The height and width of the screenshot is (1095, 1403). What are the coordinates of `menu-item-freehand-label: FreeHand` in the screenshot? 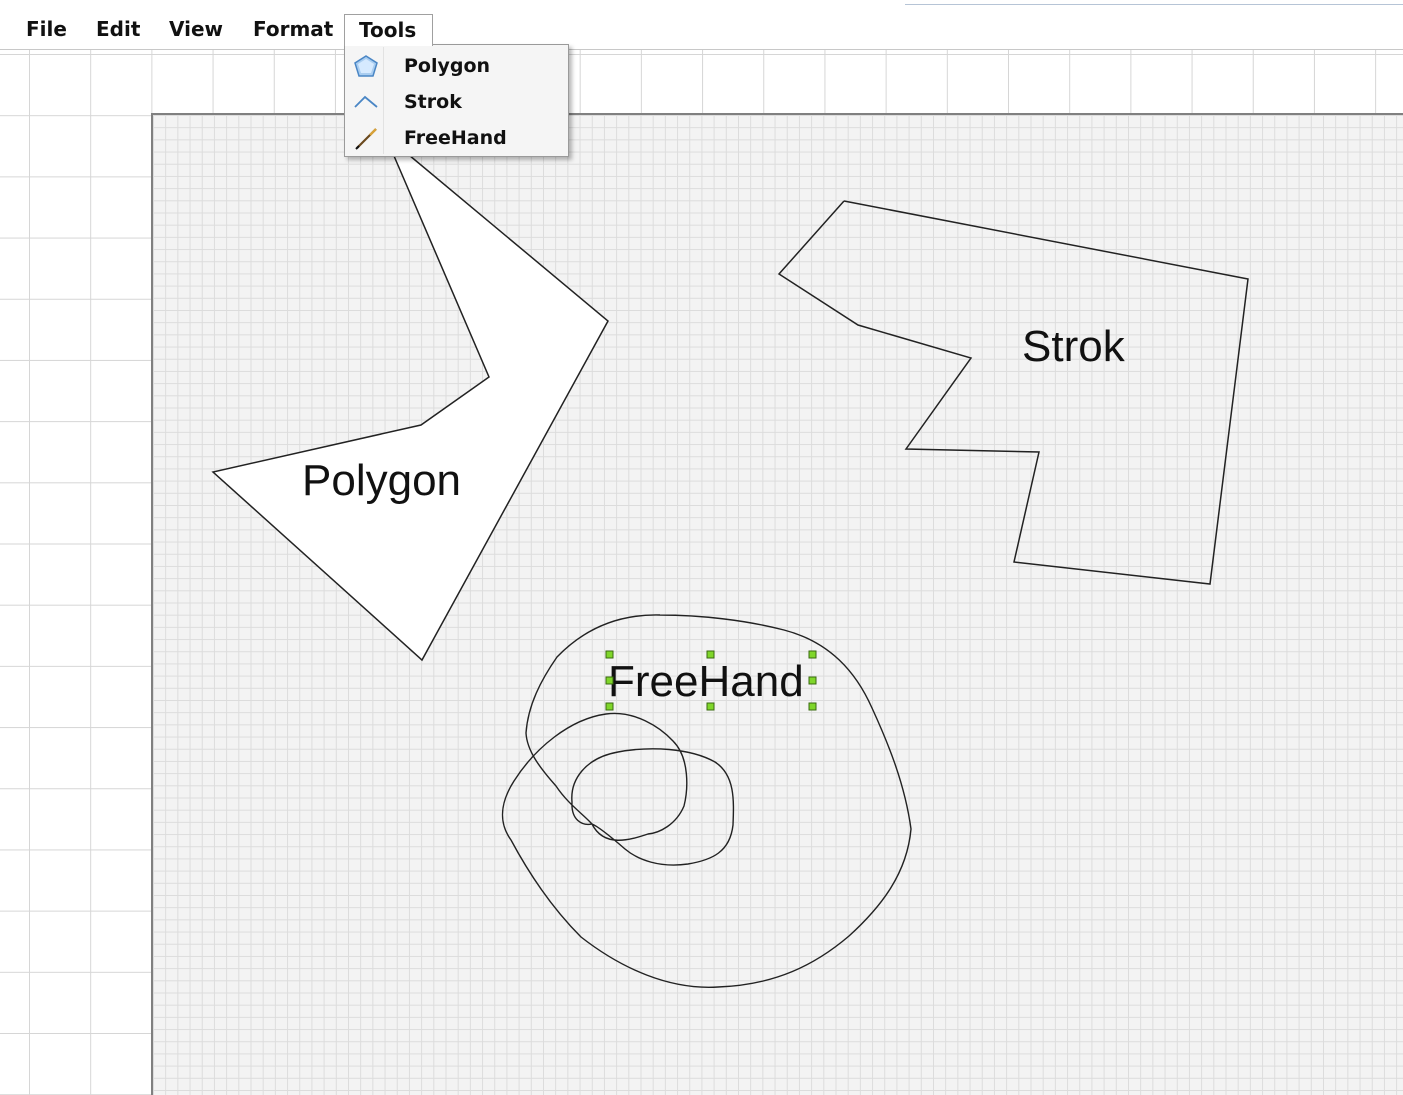 It's located at (455, 138).